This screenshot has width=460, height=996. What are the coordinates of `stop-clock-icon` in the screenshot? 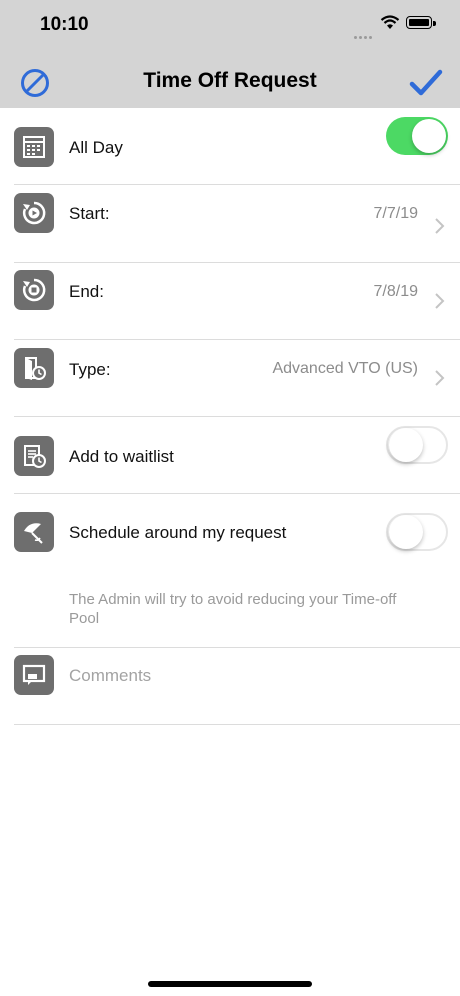 It's located at (34, 290).